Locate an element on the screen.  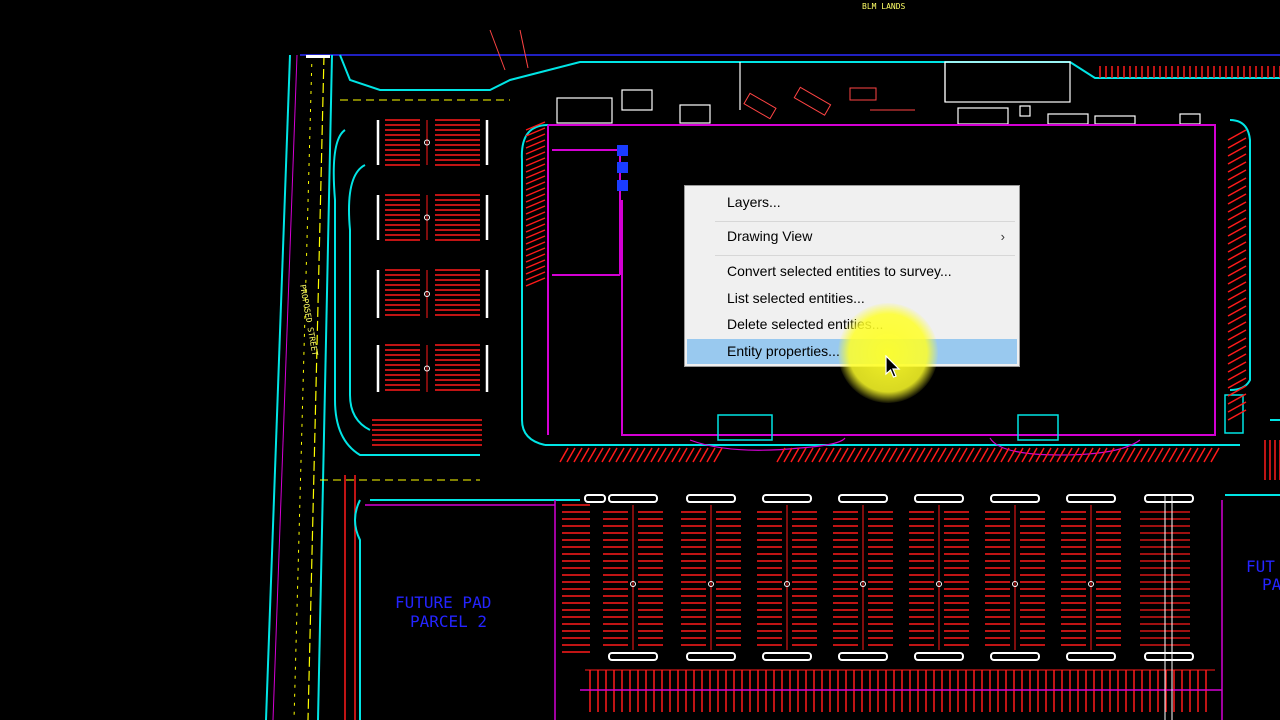
menu-item-drawing-view: Drawing View › is located at coordinates (852, 236).